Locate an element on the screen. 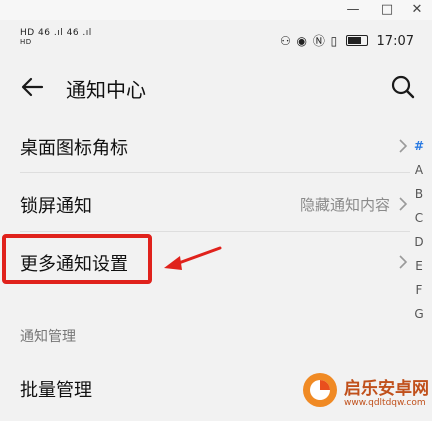 The width and height of the screenshot is (432, 421). list-item-label: 锁屏通知 is located at coordinates (56, 206).